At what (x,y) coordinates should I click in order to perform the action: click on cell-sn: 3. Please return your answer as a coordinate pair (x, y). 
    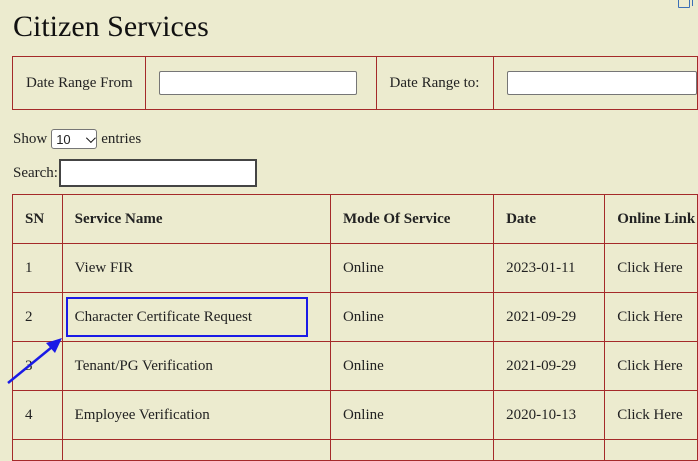
    Looking at the image, I should click on (37, 366).